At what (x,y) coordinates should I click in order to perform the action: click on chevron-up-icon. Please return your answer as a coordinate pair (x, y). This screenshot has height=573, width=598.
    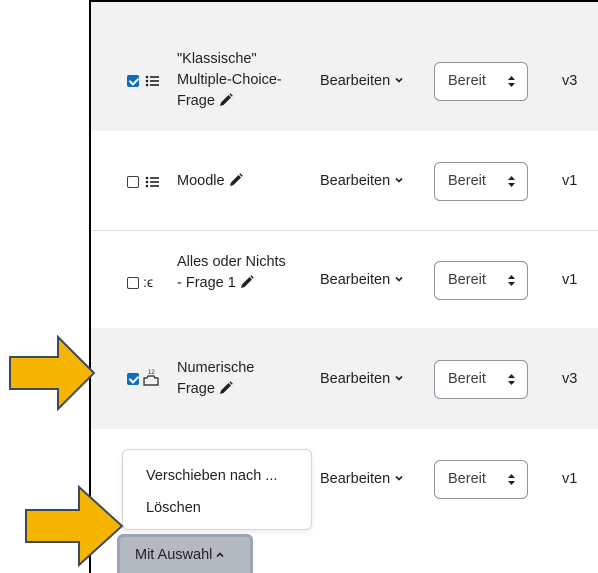
    Looking at the image, I should click on (220, 555).